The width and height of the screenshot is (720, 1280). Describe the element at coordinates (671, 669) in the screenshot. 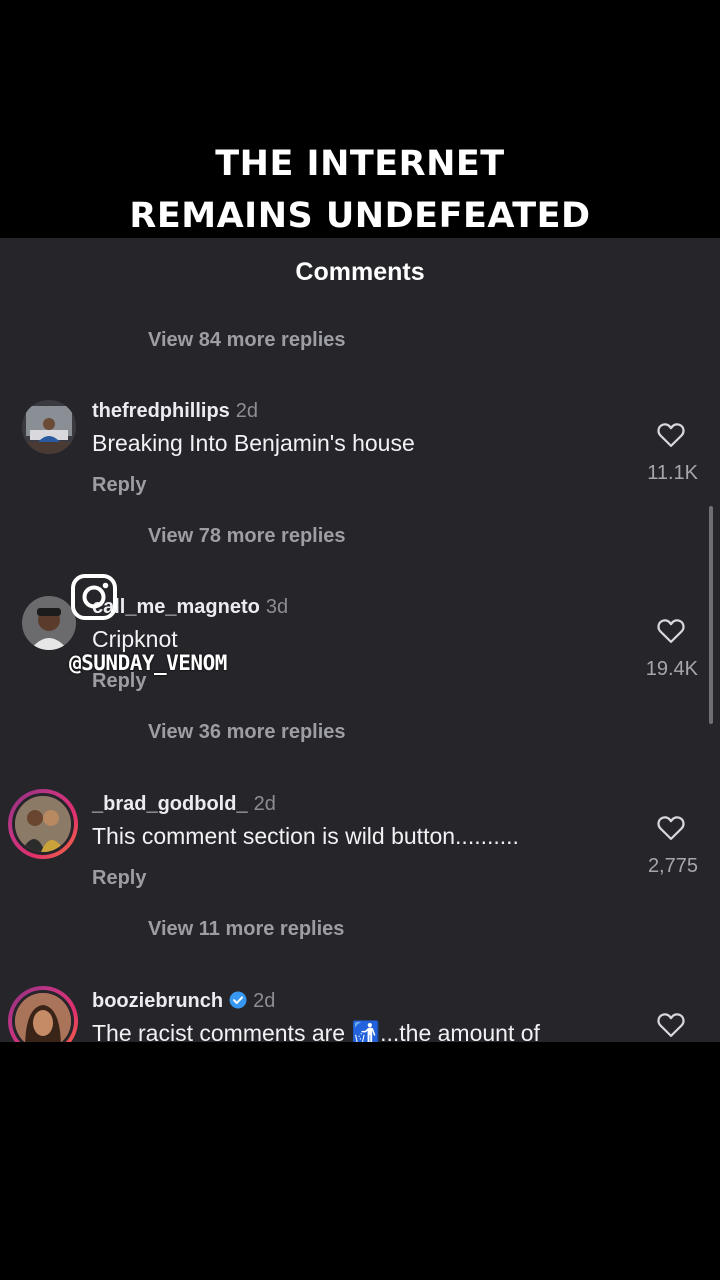

I see `like-count: 19.4K` at that location.